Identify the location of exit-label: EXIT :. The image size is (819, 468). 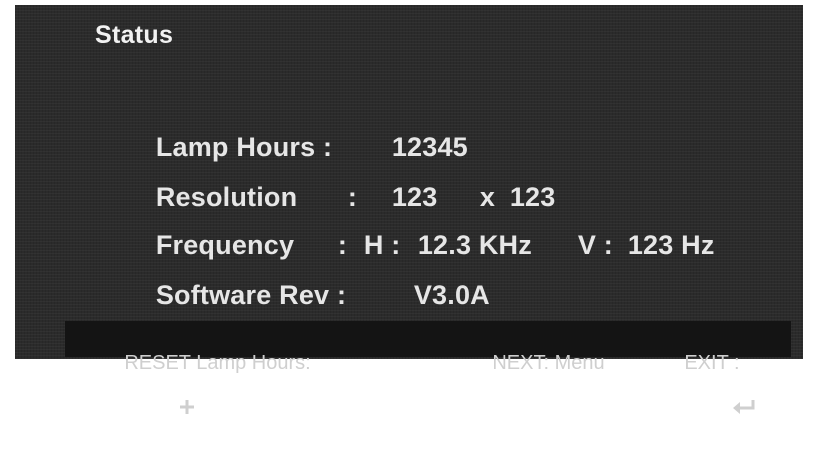
(712, 363).